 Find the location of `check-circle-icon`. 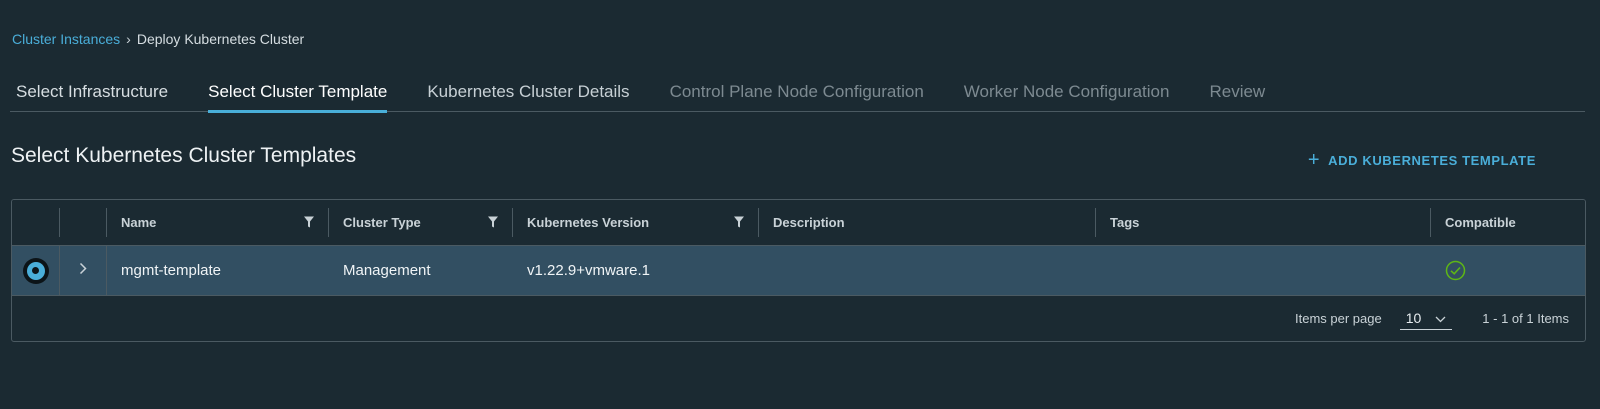

check-circle-icon is located at coordinates (1455, 271).